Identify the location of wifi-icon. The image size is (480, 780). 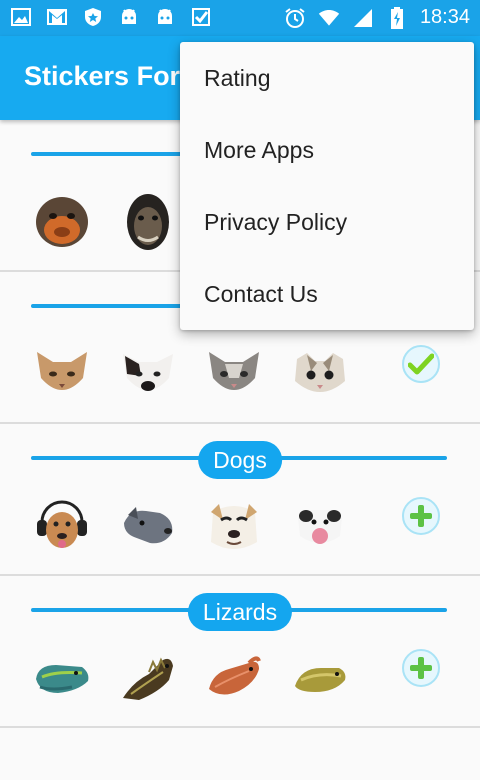
(329, 18).